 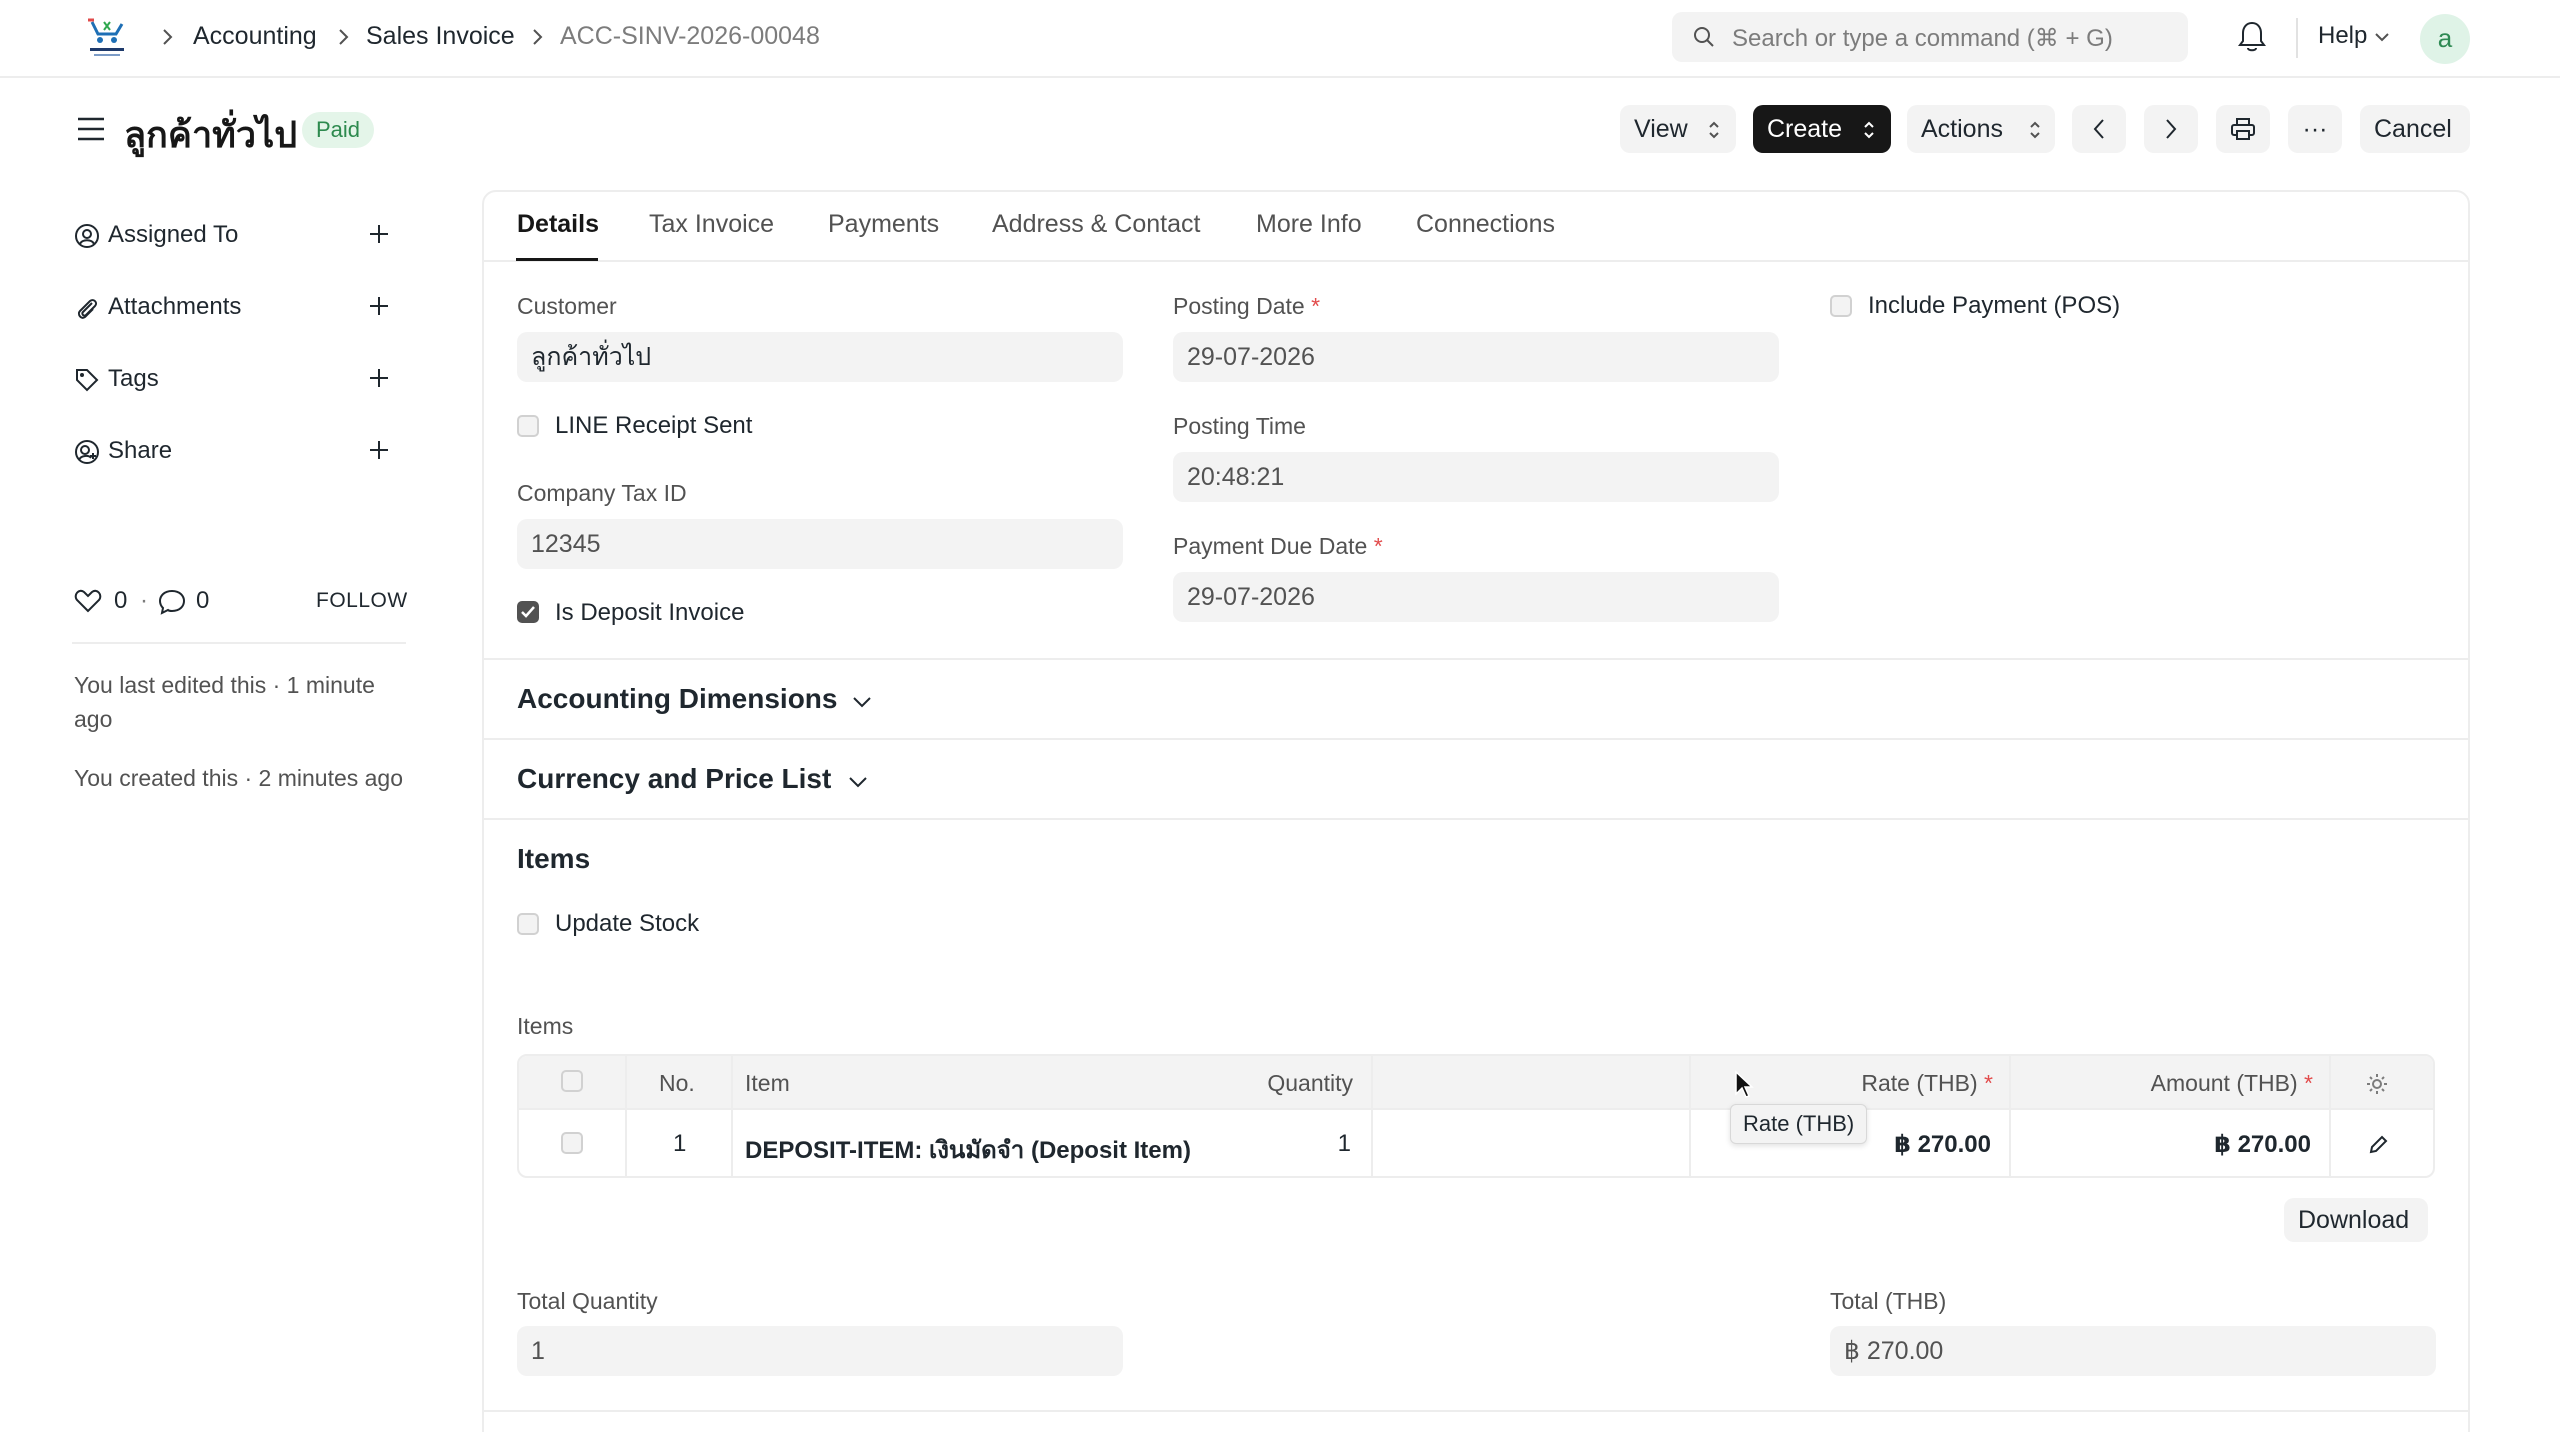 I want to click on mouse-cursor-icon, so click(x=1744, y=1084).